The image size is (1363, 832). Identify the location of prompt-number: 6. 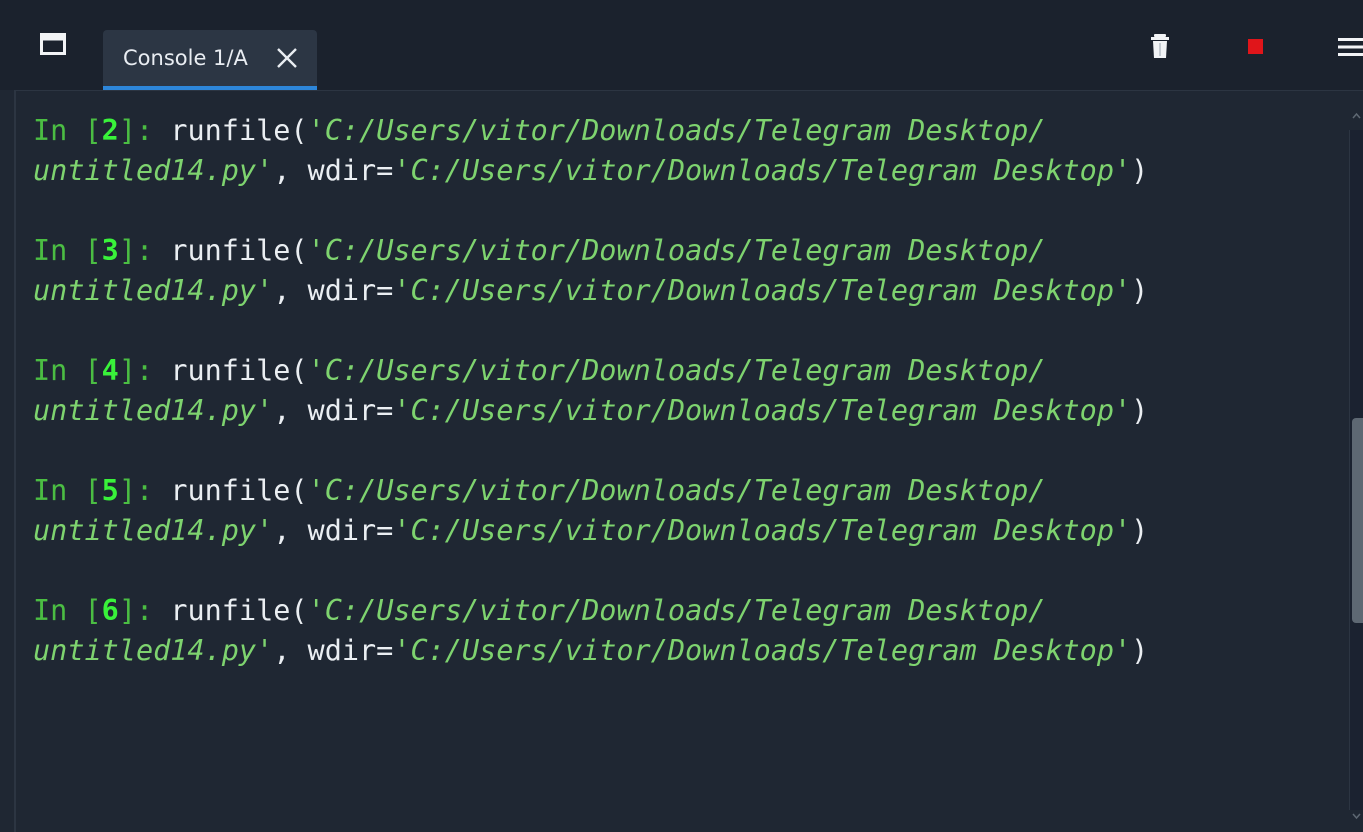
(110, 610).